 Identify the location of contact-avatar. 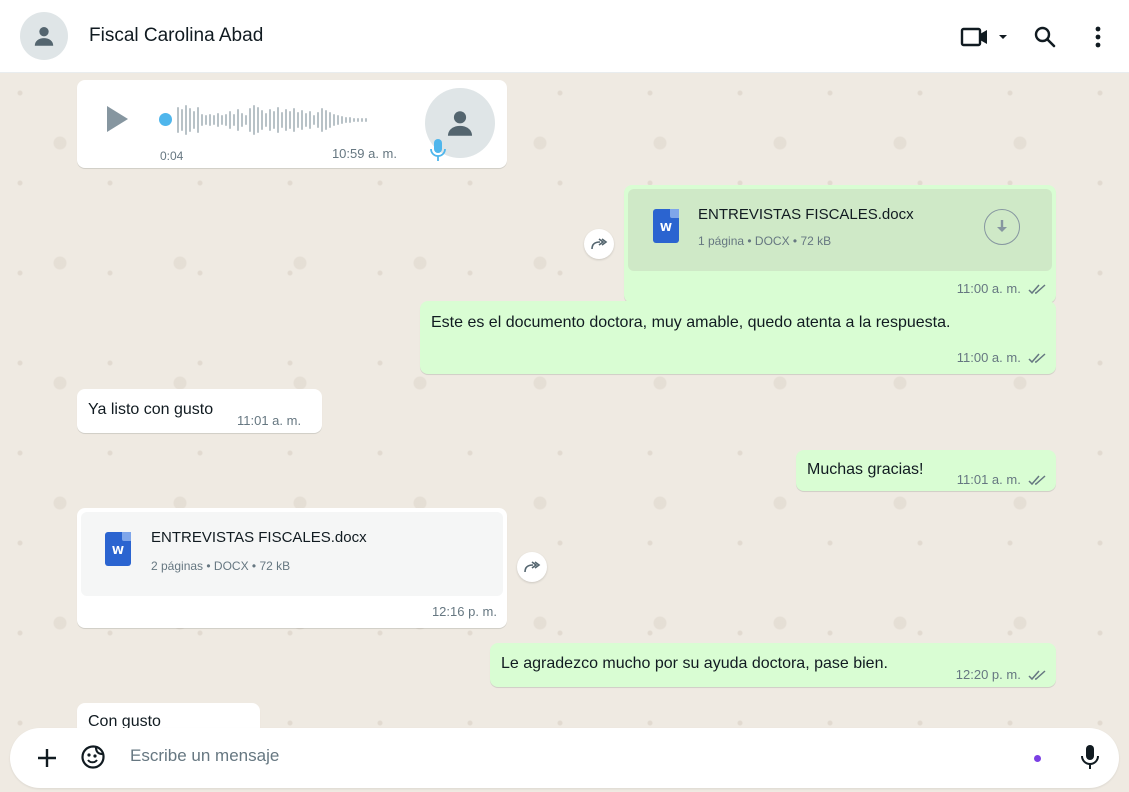
(44, 36).